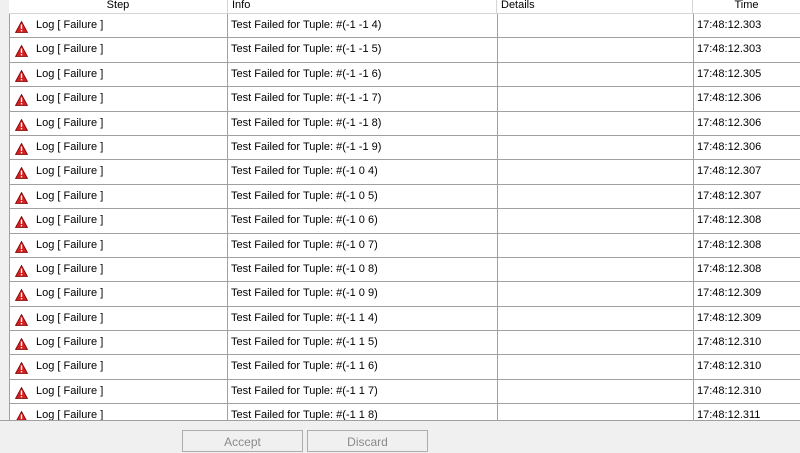 The width and height of the screenshot is (800, 453). I want to click on info-cell: Test Failed for Tuple: #(-1 1 5), so click(363, 343).